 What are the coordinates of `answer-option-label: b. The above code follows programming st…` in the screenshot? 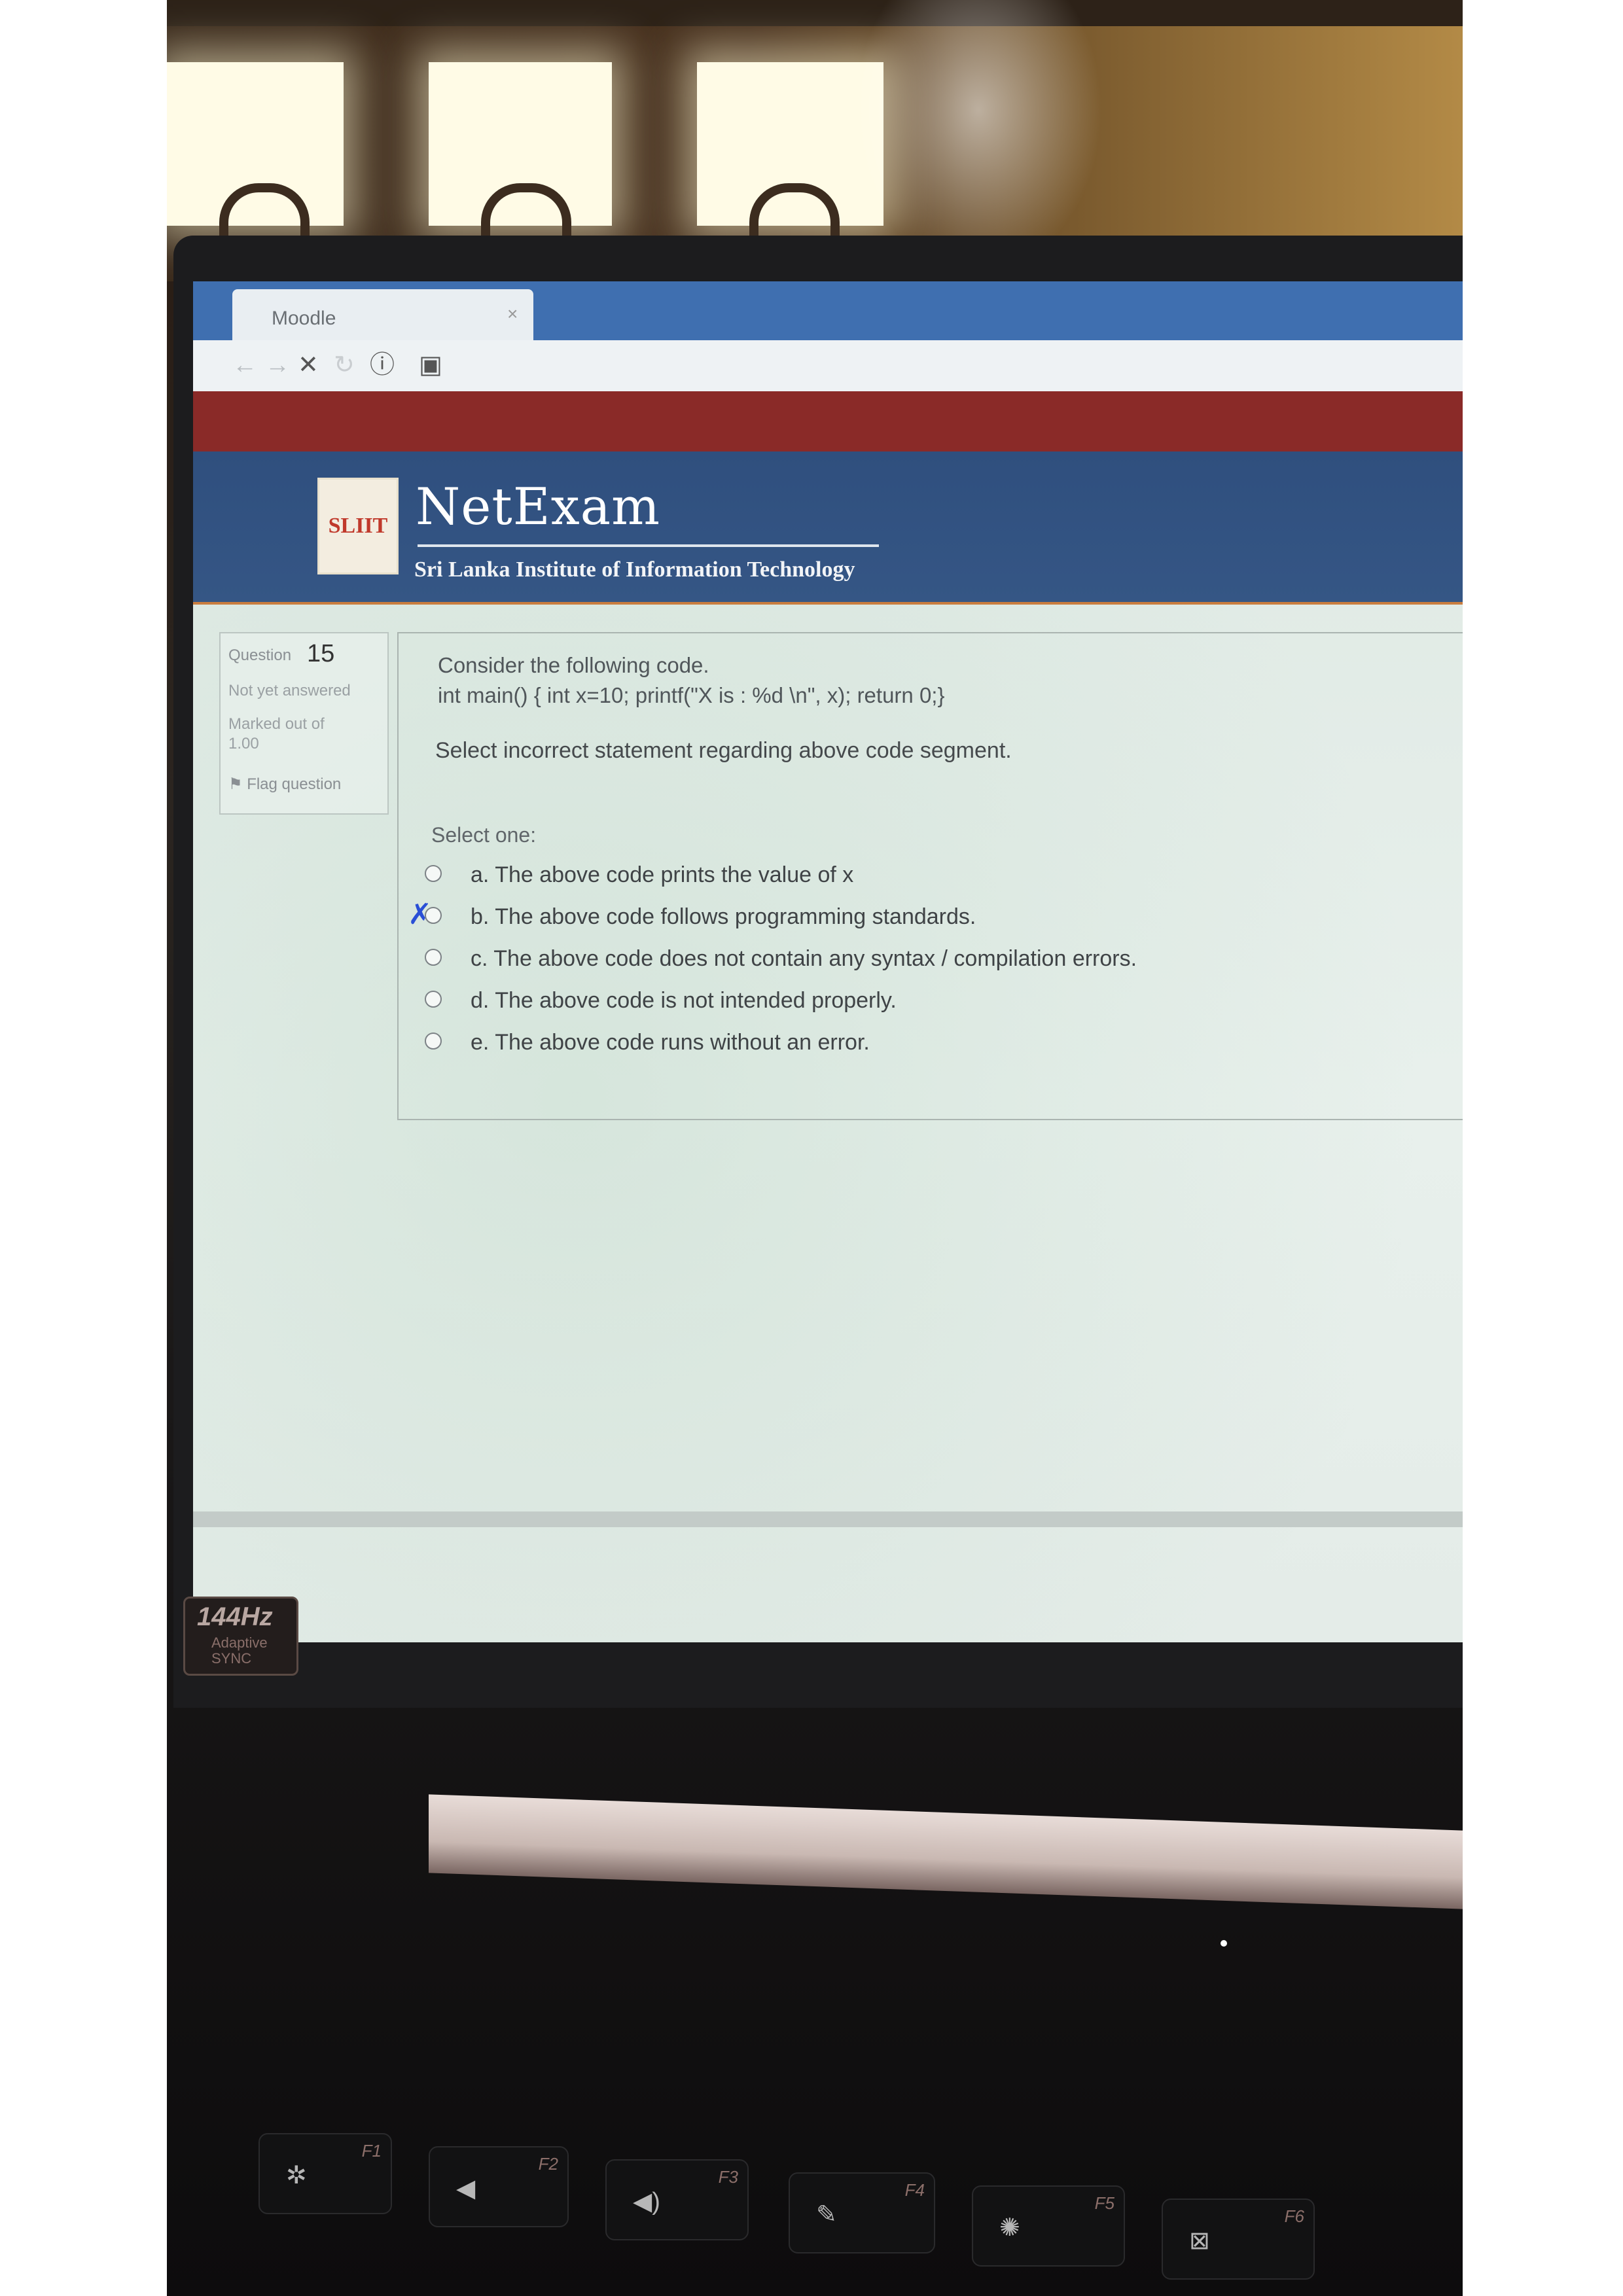 It's located at (723, 917).